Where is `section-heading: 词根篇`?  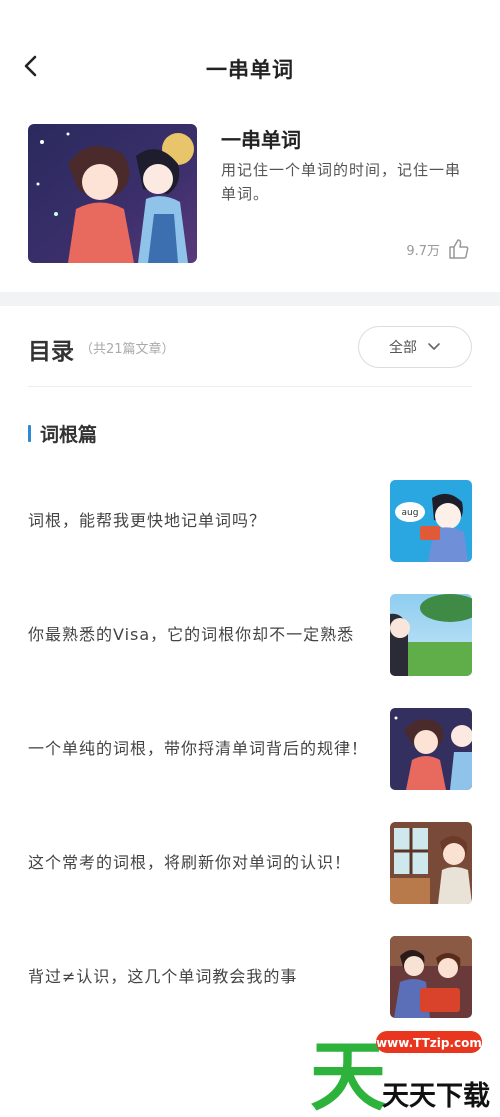 section-heading: 词根篇 is located at coordinates (62, 433).